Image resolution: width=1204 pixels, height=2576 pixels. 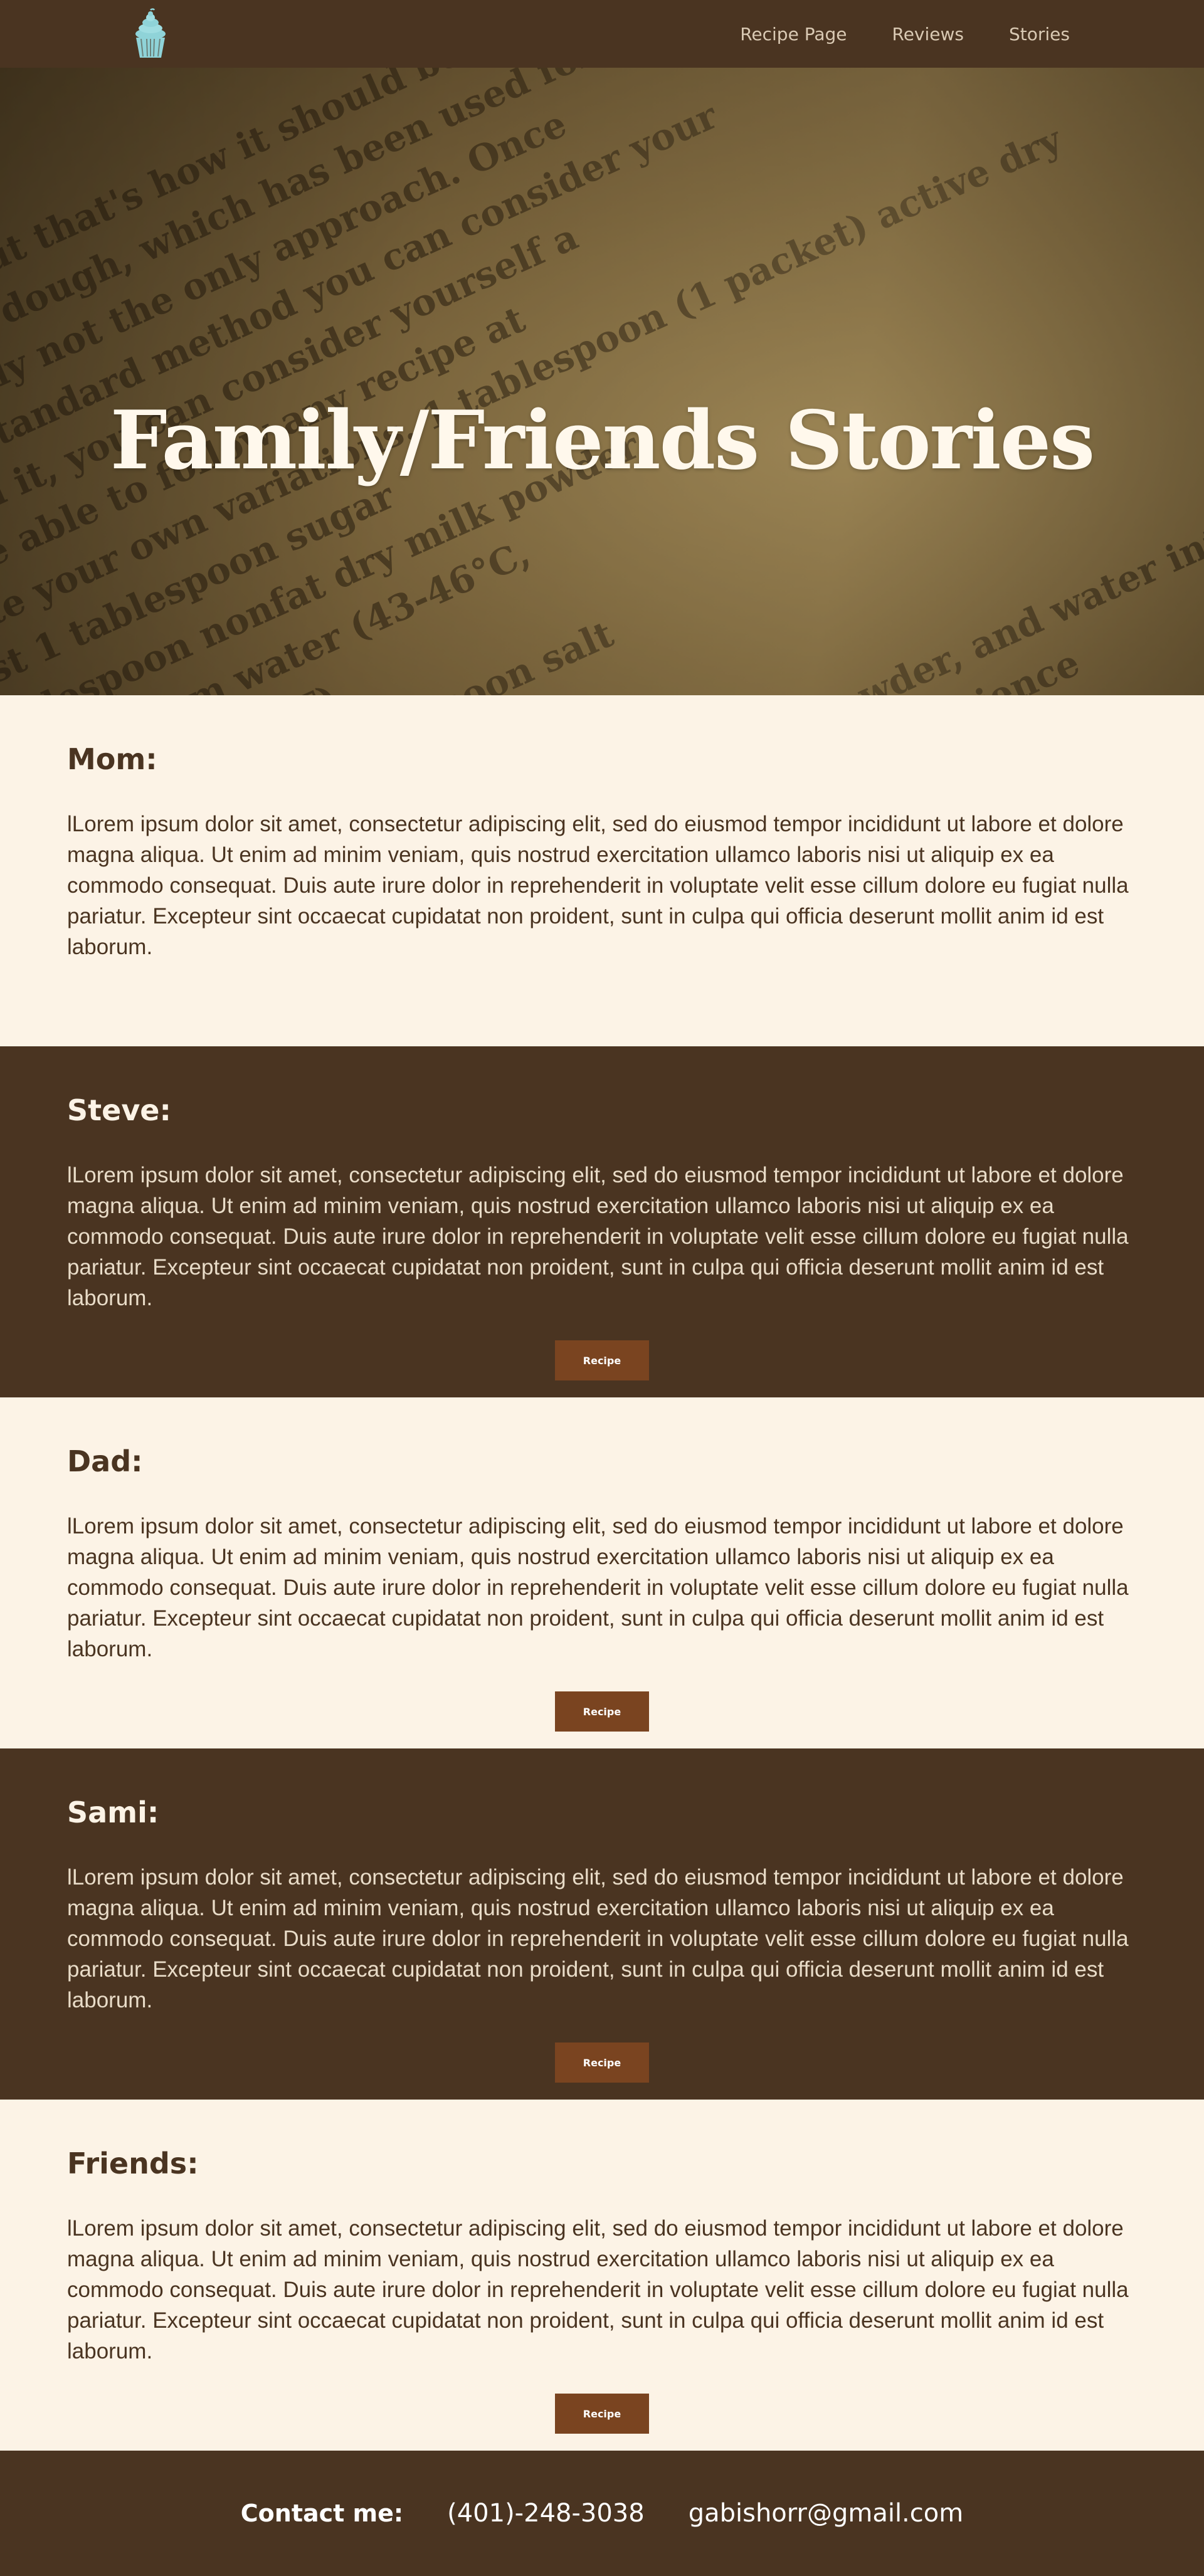 I want to click on nav-link-recipe-page: Recipe Page, so click(x=793, y=34).